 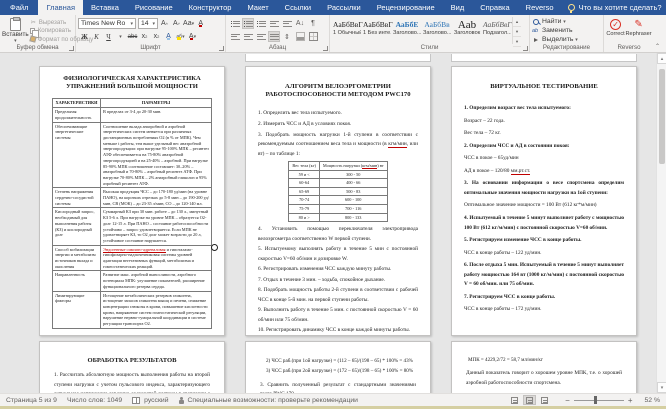 What do you see at coordinates (221, 48) in the screenshot?
I see `font-dialog-launcher` at bounding box center [221, 48].